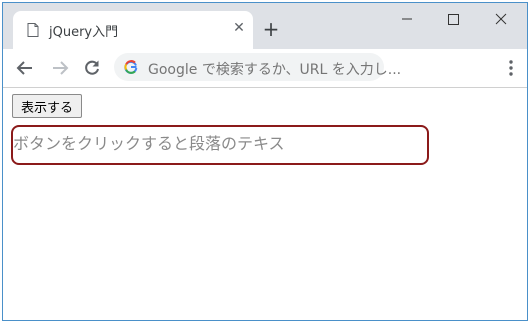  Describe the element at coordinates (33, 30) in the screenshot. I see `page-icon` at that location.